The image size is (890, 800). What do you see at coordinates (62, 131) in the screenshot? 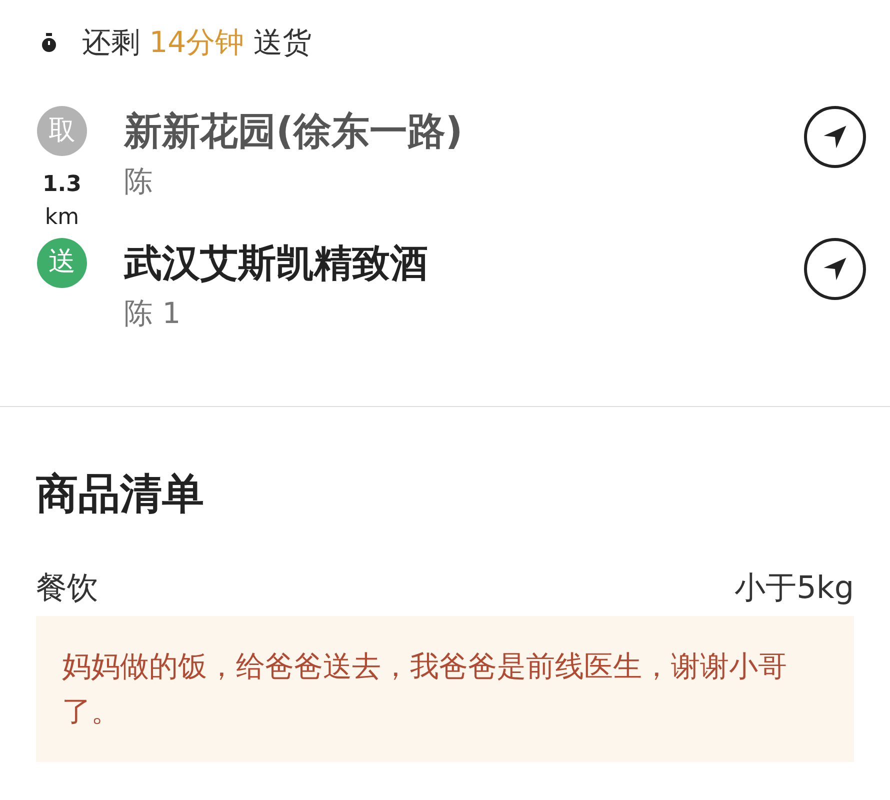
I see `pickup-badge: 取` at bounding box center [62, 131].